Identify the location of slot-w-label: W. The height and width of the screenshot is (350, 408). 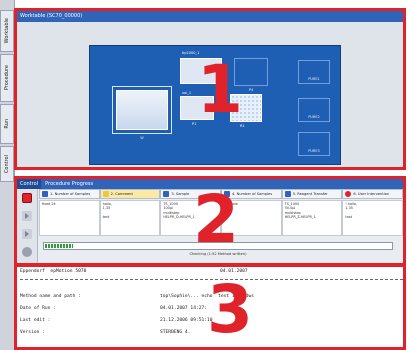
(142, 138).